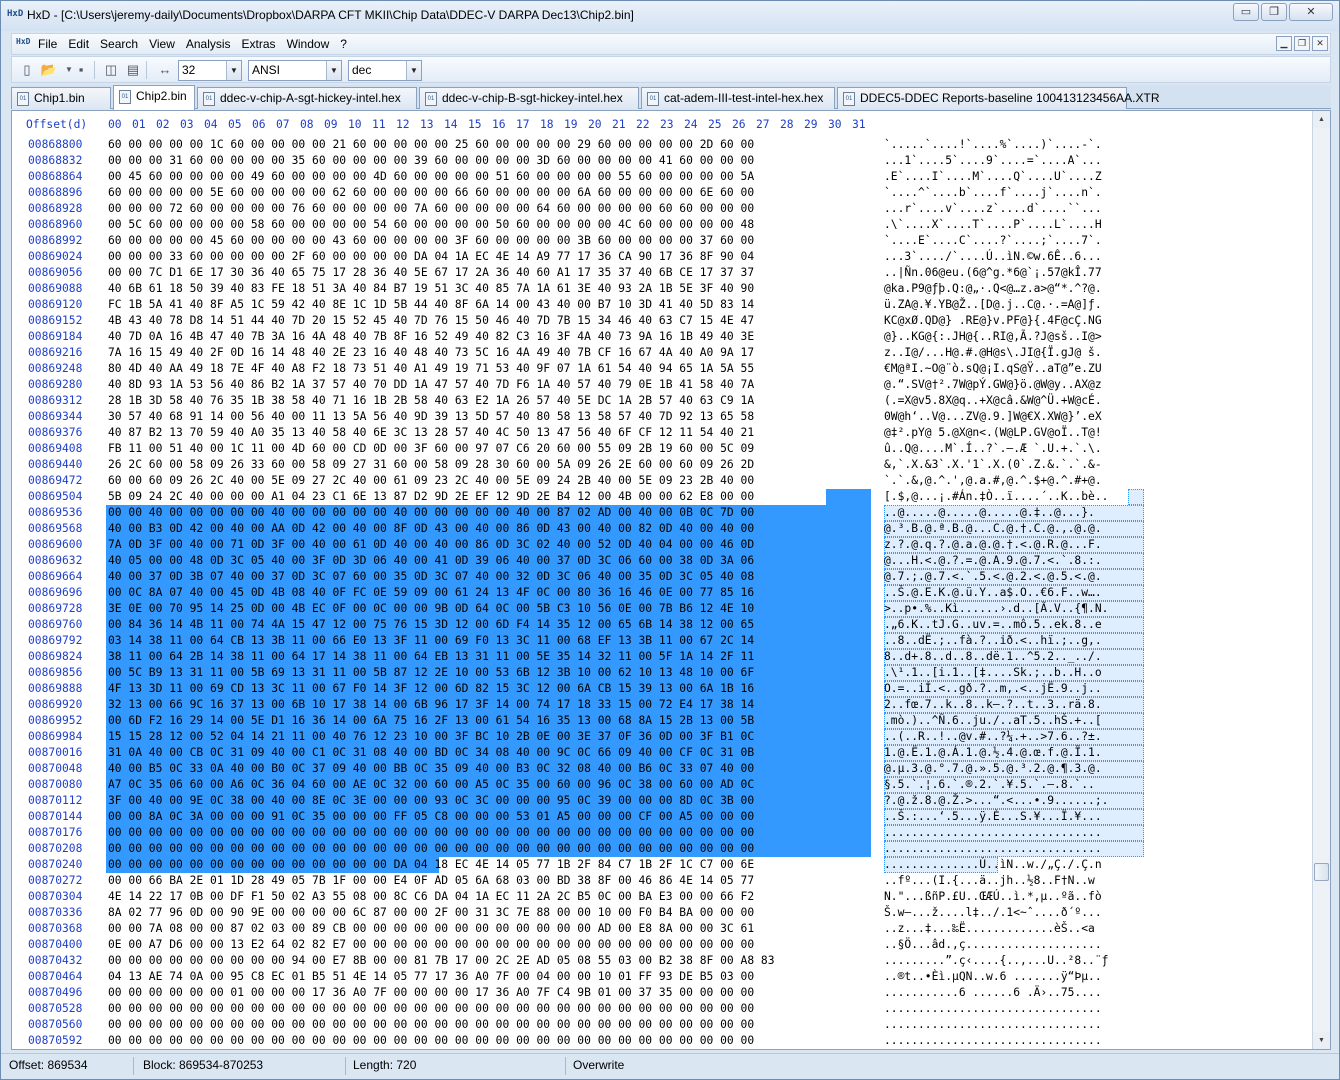 The width and height of the screenshot is (1340, 1080). What do you see at coordinates (1274, 12) in the screenshot?
I see `maximize-button: ❐` at bounding box center [1274, 12].